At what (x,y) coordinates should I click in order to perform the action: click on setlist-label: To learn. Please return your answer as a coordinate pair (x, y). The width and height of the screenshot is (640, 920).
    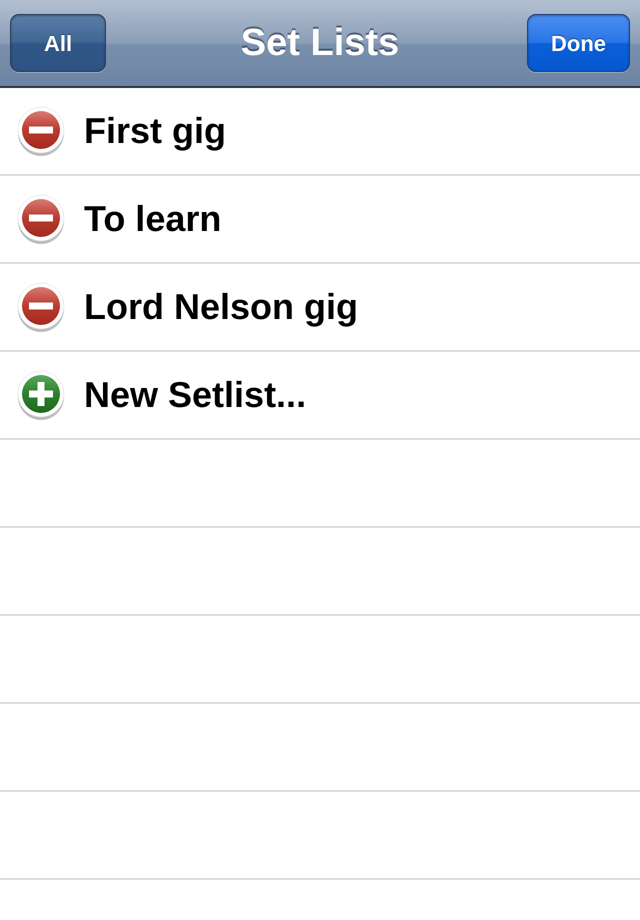
    Looking at the image, I should click on (153, 219).